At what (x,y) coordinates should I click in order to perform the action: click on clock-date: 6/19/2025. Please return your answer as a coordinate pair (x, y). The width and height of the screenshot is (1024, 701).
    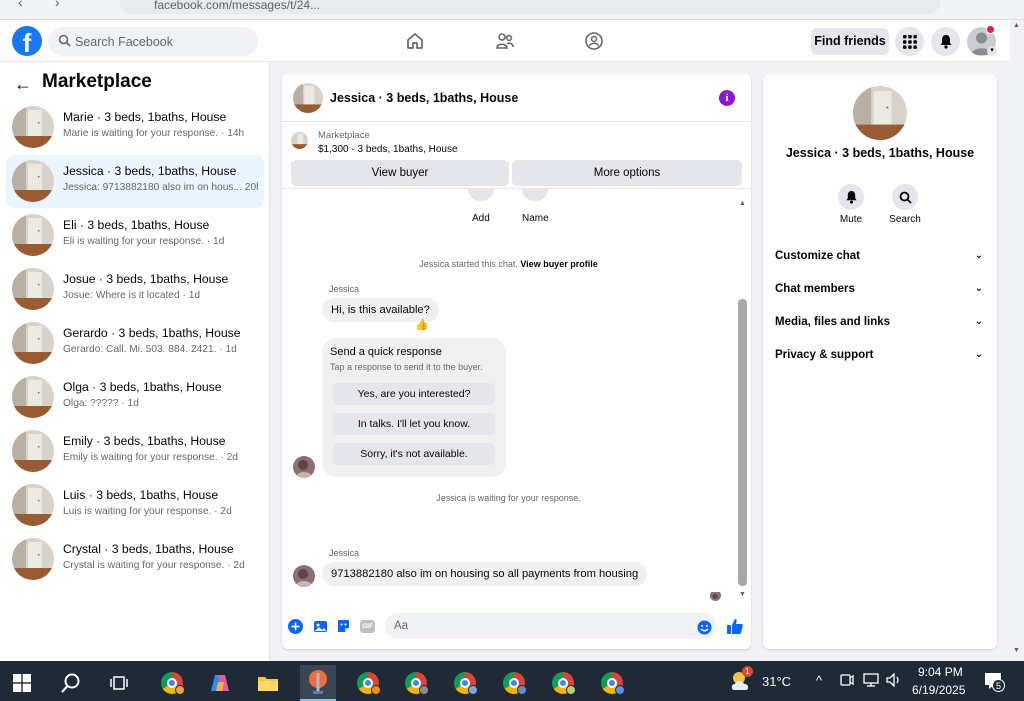
    Looking at the image, I should click on (938, 690).